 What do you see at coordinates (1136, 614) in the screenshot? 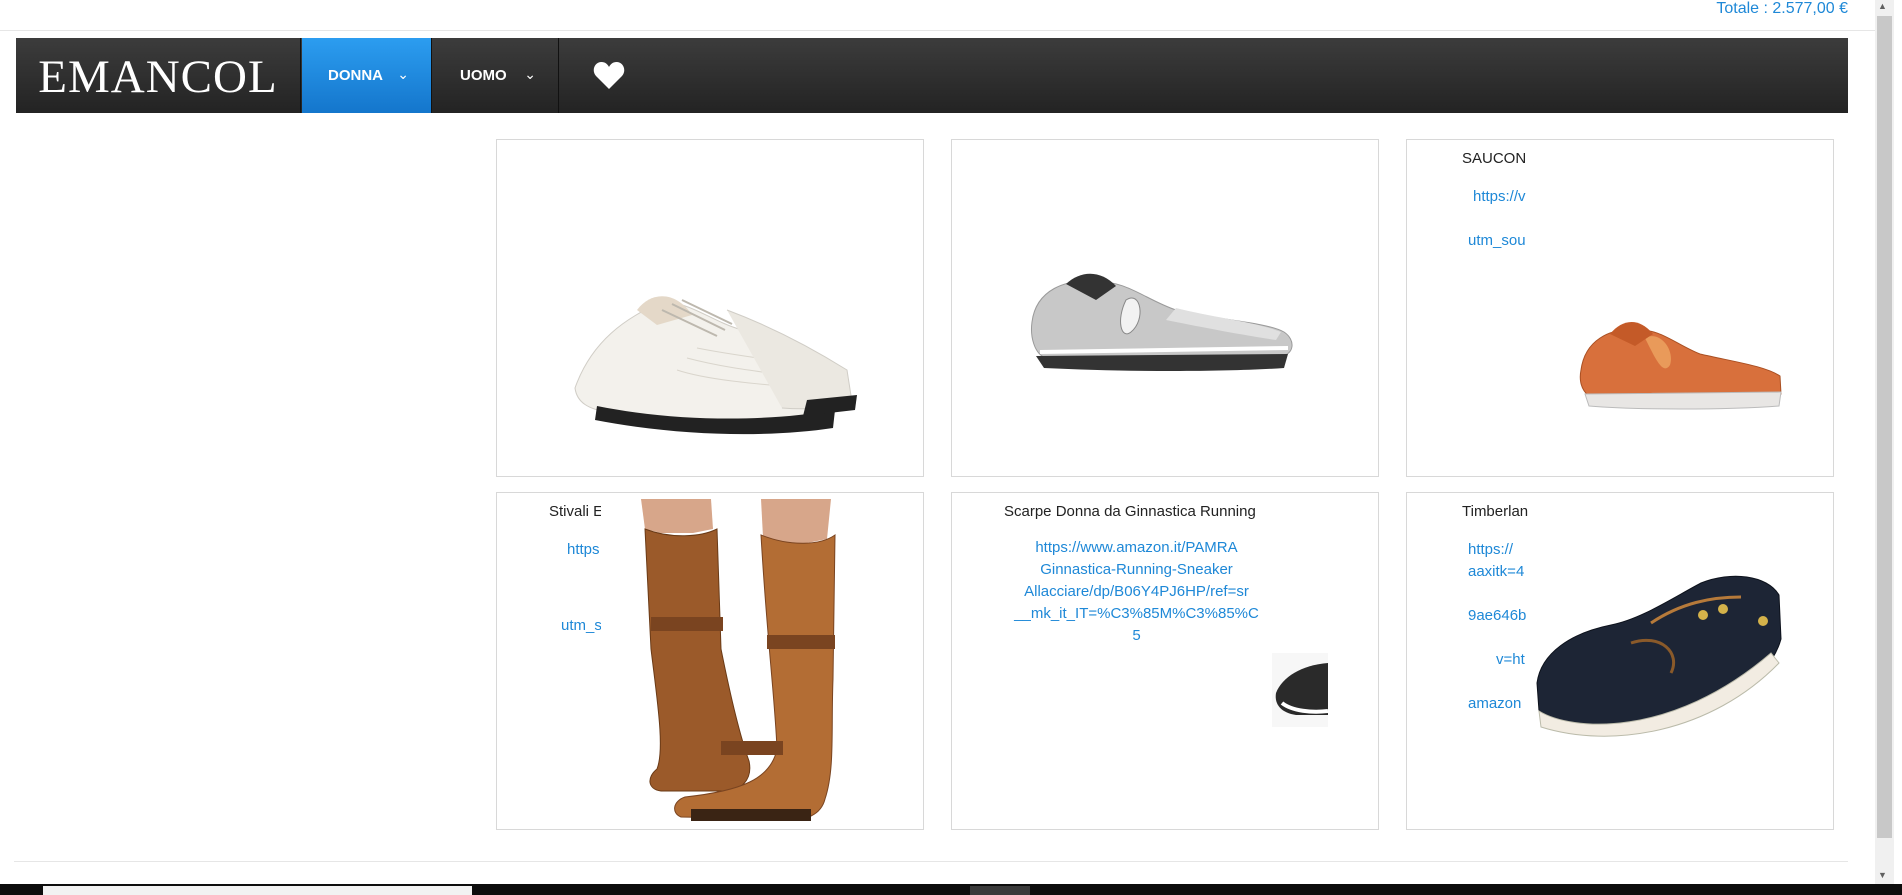
I see `product-link: __mk_it_IT=%C3%85M%C3%85%C` at bounding box center [1136, 614].